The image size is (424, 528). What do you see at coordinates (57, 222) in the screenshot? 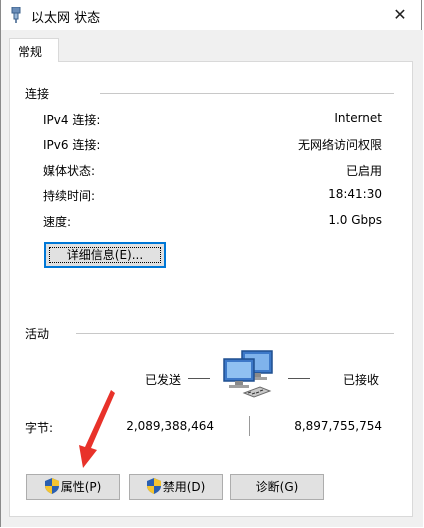
I see `speed-label: 速度:` at bounding box center [57, 222].